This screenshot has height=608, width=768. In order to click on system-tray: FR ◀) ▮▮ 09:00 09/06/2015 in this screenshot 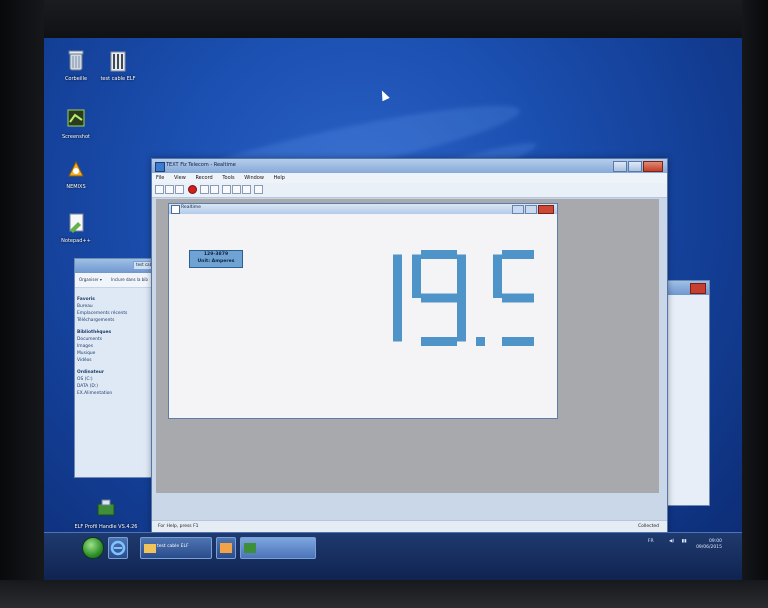, I will do `click(685, 545)`.